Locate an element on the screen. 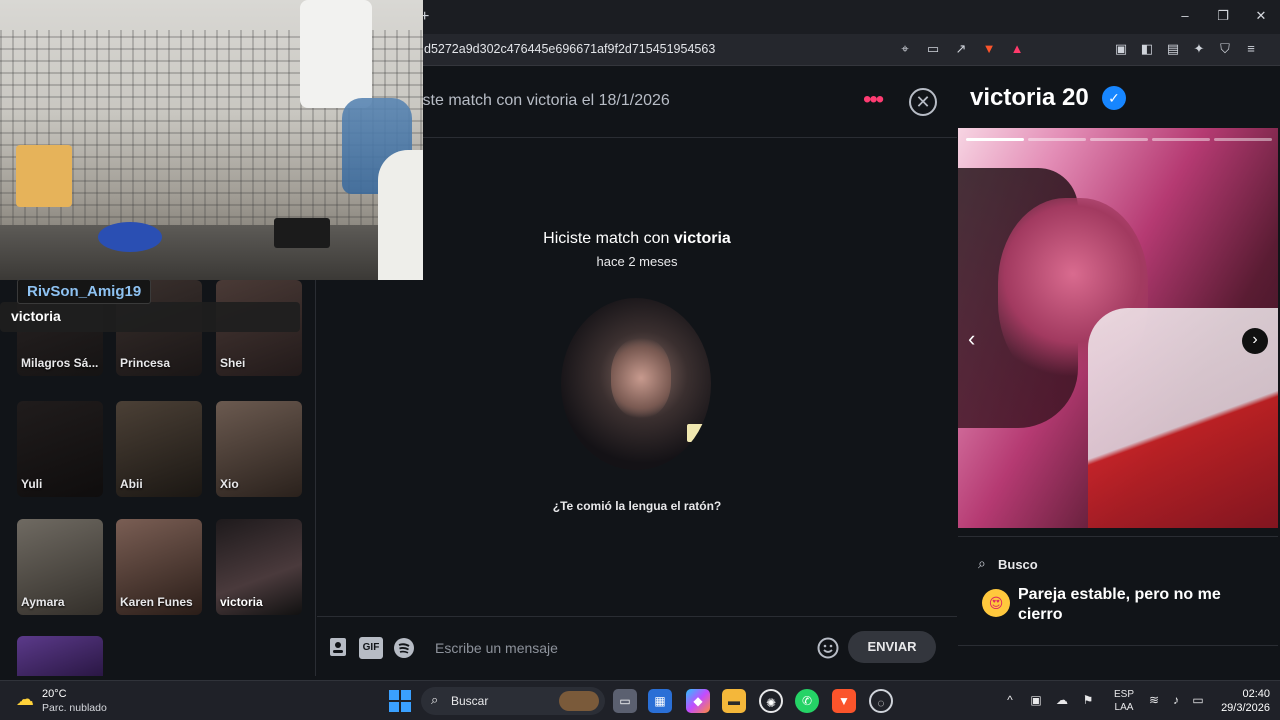  vpn-icon: ⛉ is located at coordinates (1225, 49).